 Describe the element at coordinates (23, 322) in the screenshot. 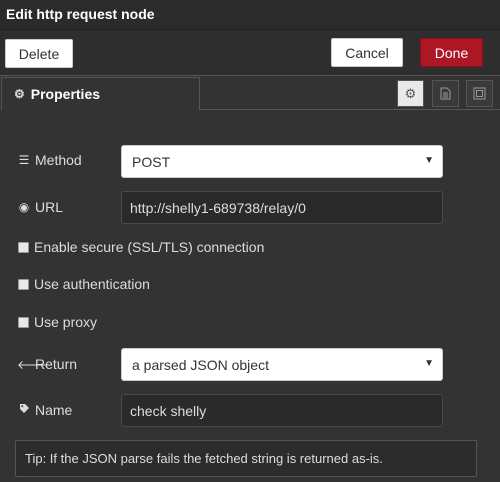

I see `proxy-checkbox` at that location.